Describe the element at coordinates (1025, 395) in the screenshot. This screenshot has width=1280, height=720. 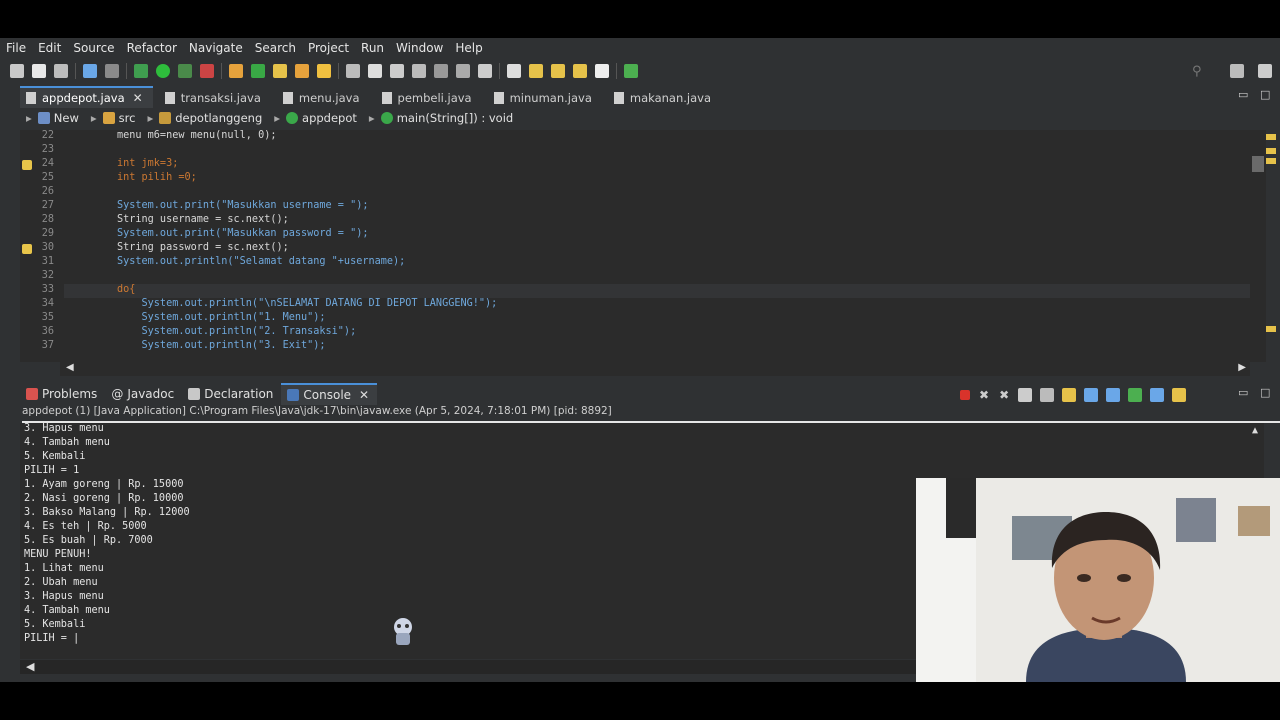
I see `clear-console-icon` at that location.